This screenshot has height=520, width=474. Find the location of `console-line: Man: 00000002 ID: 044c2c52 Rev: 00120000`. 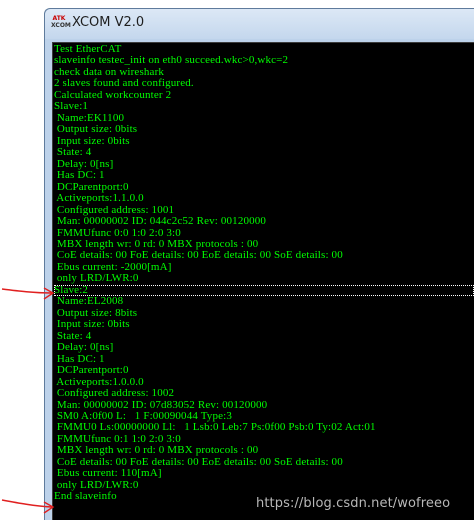

console-line: Man: 00000002 ID: 044c2c52 Rev: 00120000 is located at coordinates (160, 221).